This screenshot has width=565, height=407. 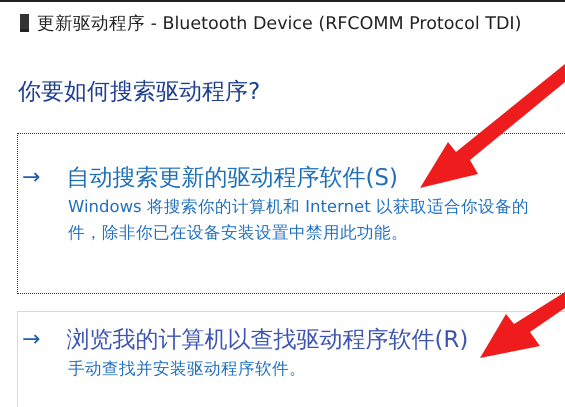 What do you see at coordinates (267, 339) in the screenshot?
I see `option-title: 浏览我的计算机以查找驱动程序软件(R)` at bounding box center [267, 339].